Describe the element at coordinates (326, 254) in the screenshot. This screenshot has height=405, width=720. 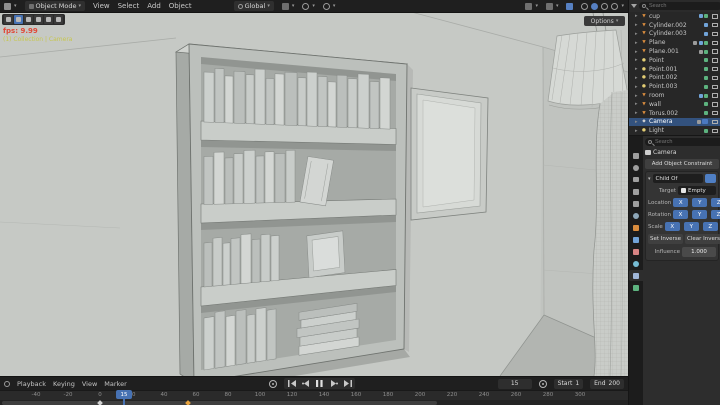
I see `small-picture-frame` at that location.